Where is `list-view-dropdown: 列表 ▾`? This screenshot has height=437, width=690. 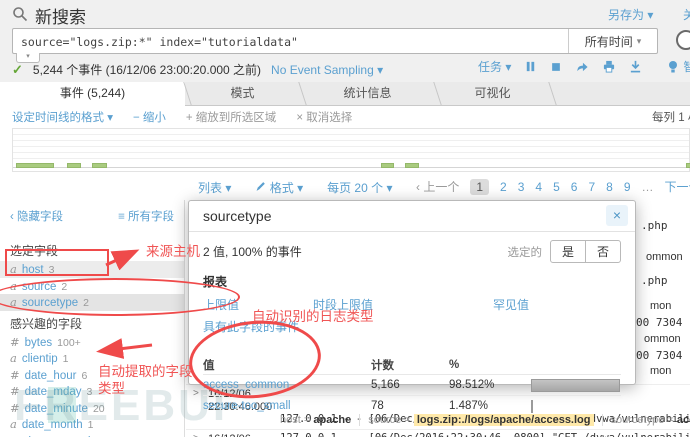
list-view-dropdown: 列表 ▾ is located at coordinates (214, 187).